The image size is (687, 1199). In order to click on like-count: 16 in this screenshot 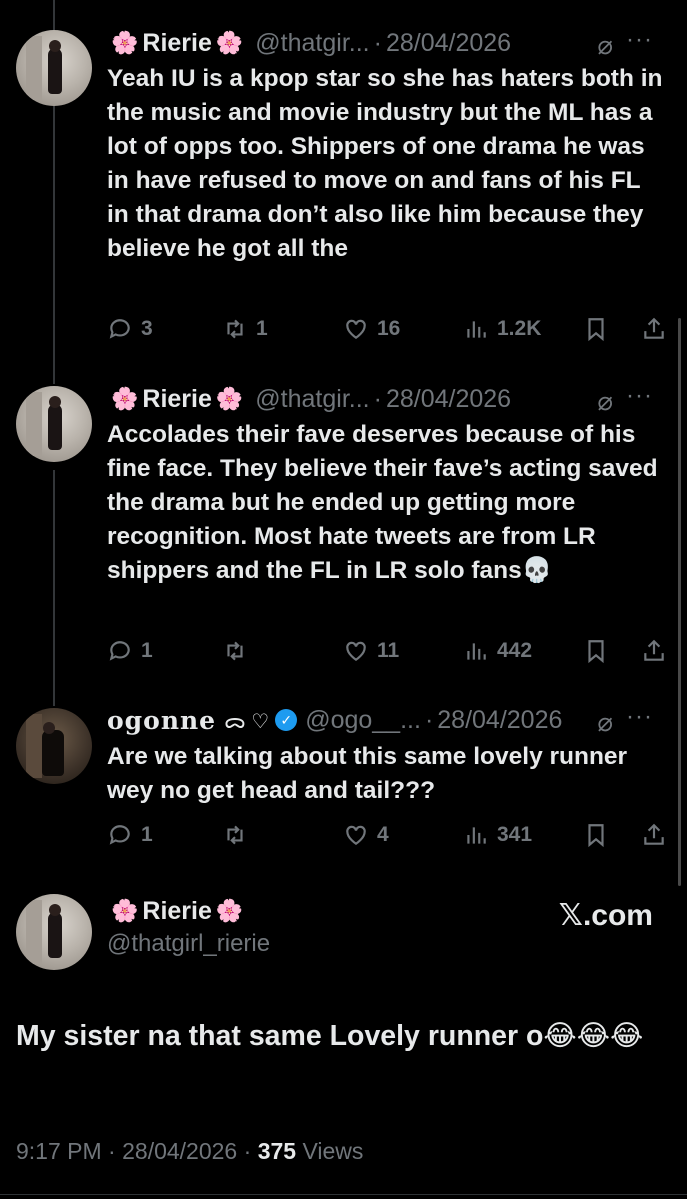, I will do `click(389, 328)`.